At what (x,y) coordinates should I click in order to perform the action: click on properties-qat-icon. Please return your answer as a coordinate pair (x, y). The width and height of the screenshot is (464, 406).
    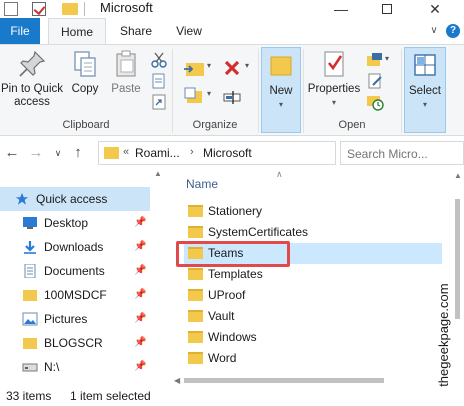
    Looking at the image, I should click on (39, 9).